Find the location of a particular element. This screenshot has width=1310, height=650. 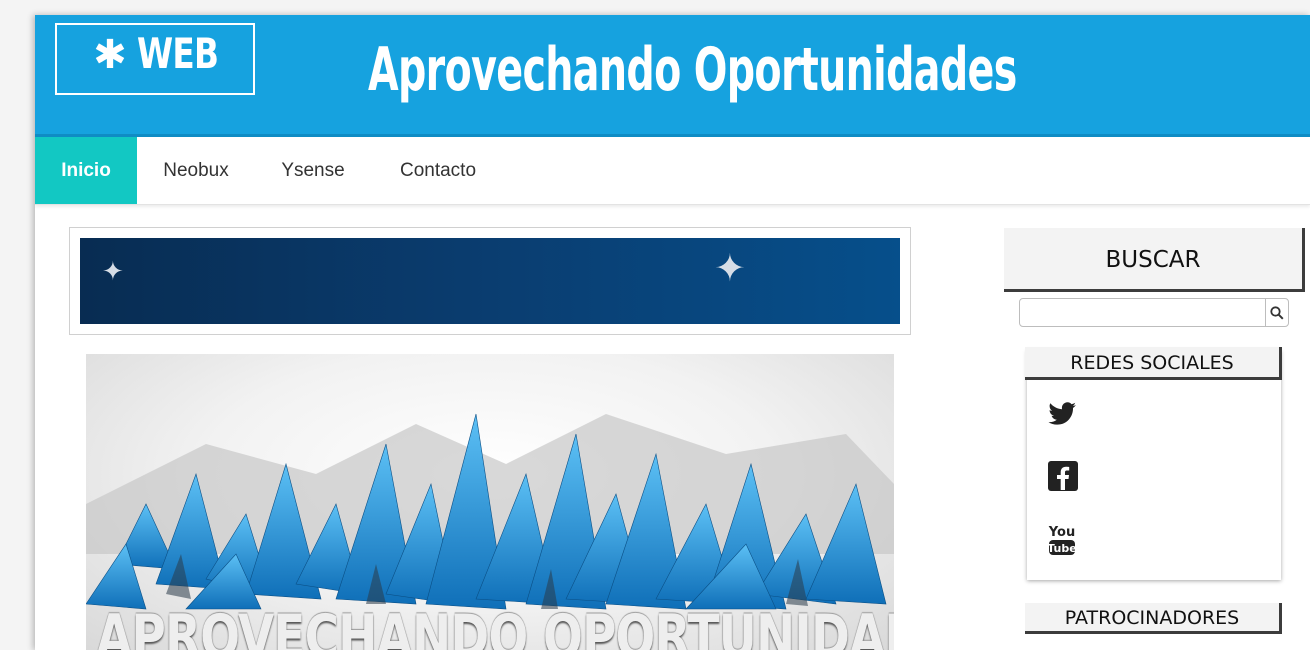

site-title: Aprovechando Oportunidades is located at coordinates (692, 70).